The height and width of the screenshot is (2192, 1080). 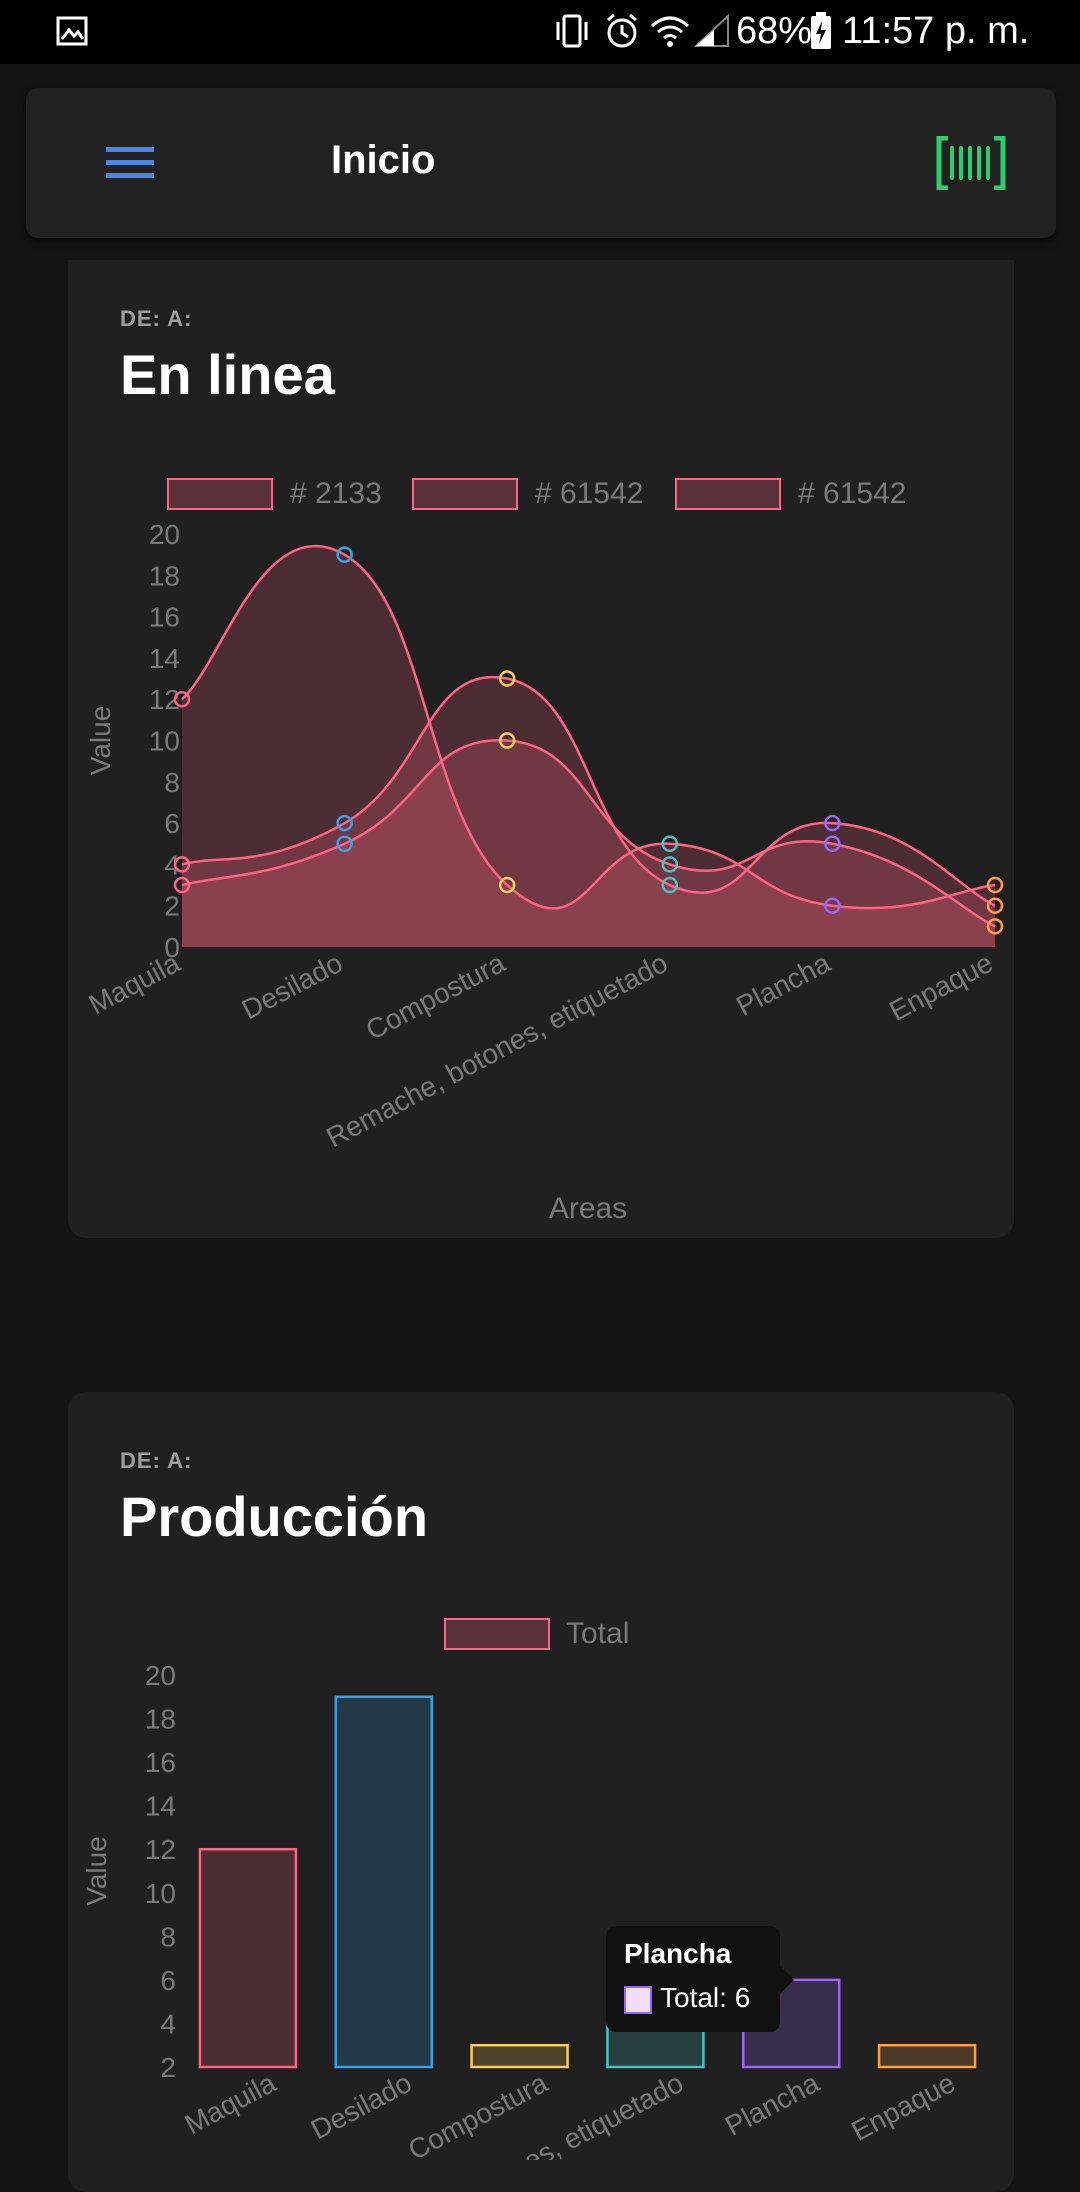 I want to click on legend-label: Total, so click(x=597, y=1633).